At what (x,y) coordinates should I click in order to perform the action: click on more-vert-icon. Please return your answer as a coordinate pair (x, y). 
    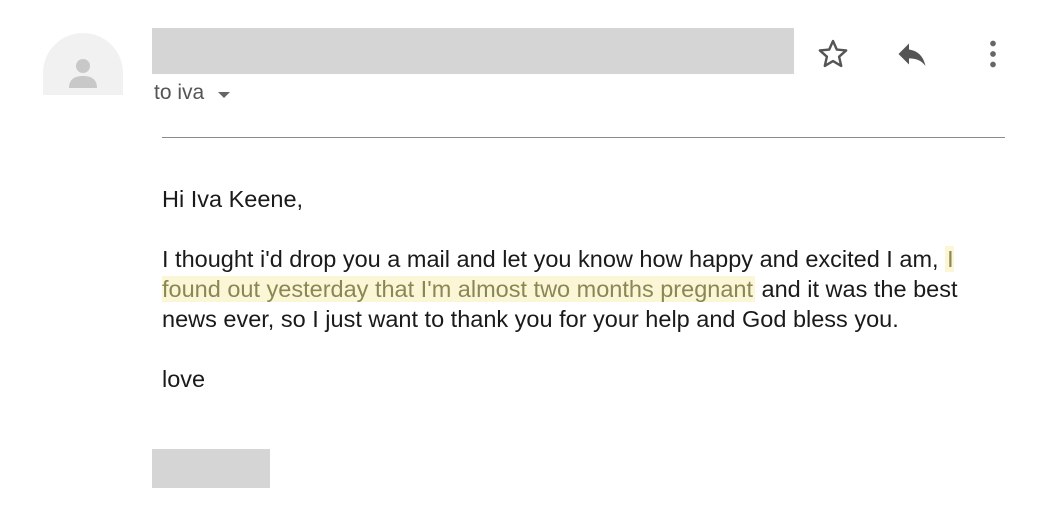
    Looking at the image, I should click on (993, 54).